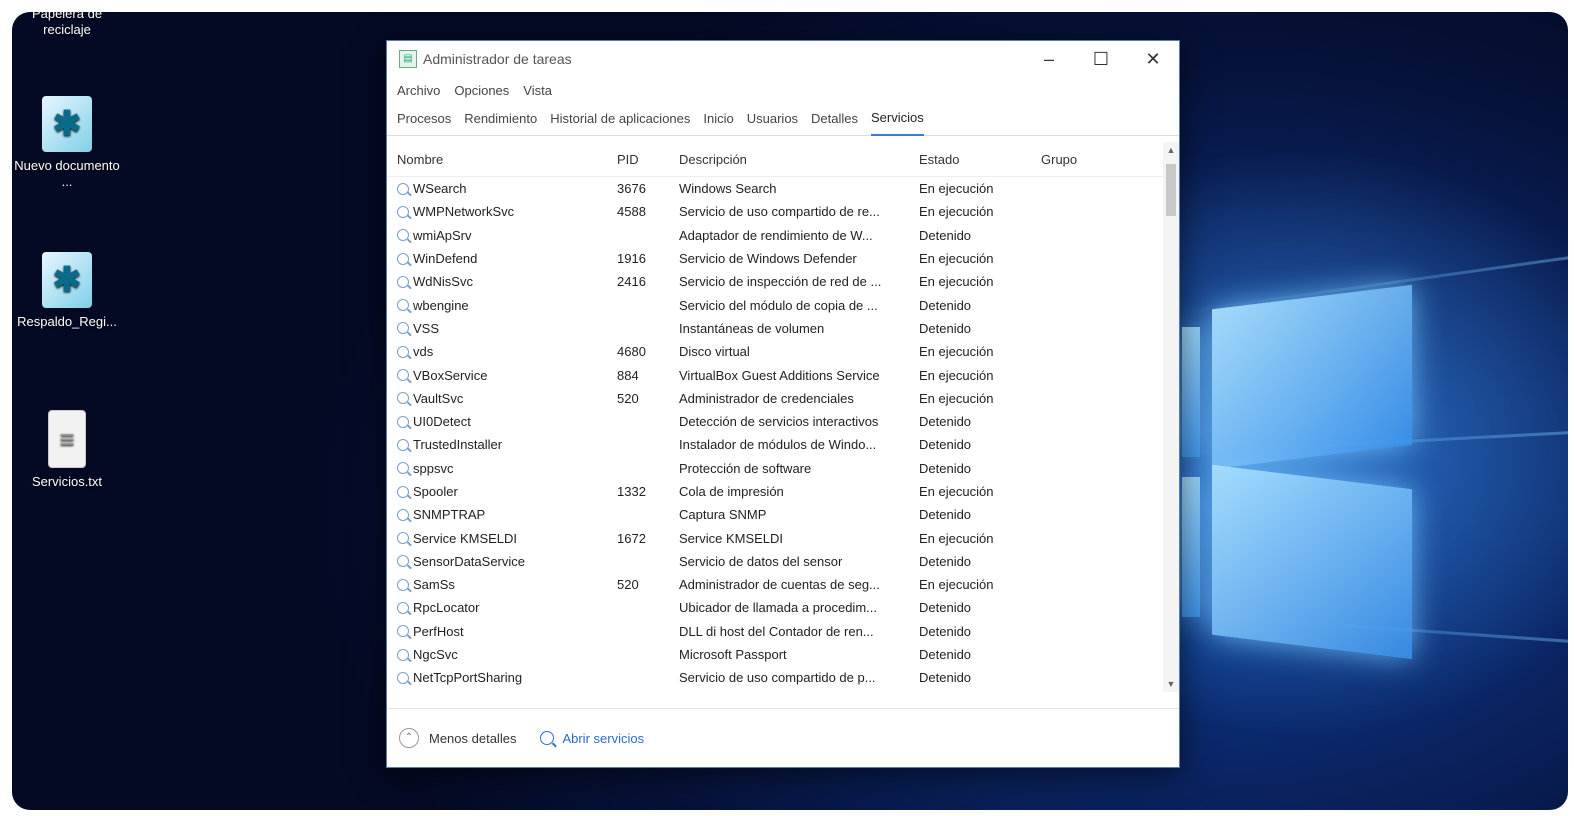 This screenshot has width=1574, height=816. What do you see at coordinates (1171, 417) in the screenshot?
I see `vertical-scrollbar: ▲ ▼` at bounding box center [1171, 417].